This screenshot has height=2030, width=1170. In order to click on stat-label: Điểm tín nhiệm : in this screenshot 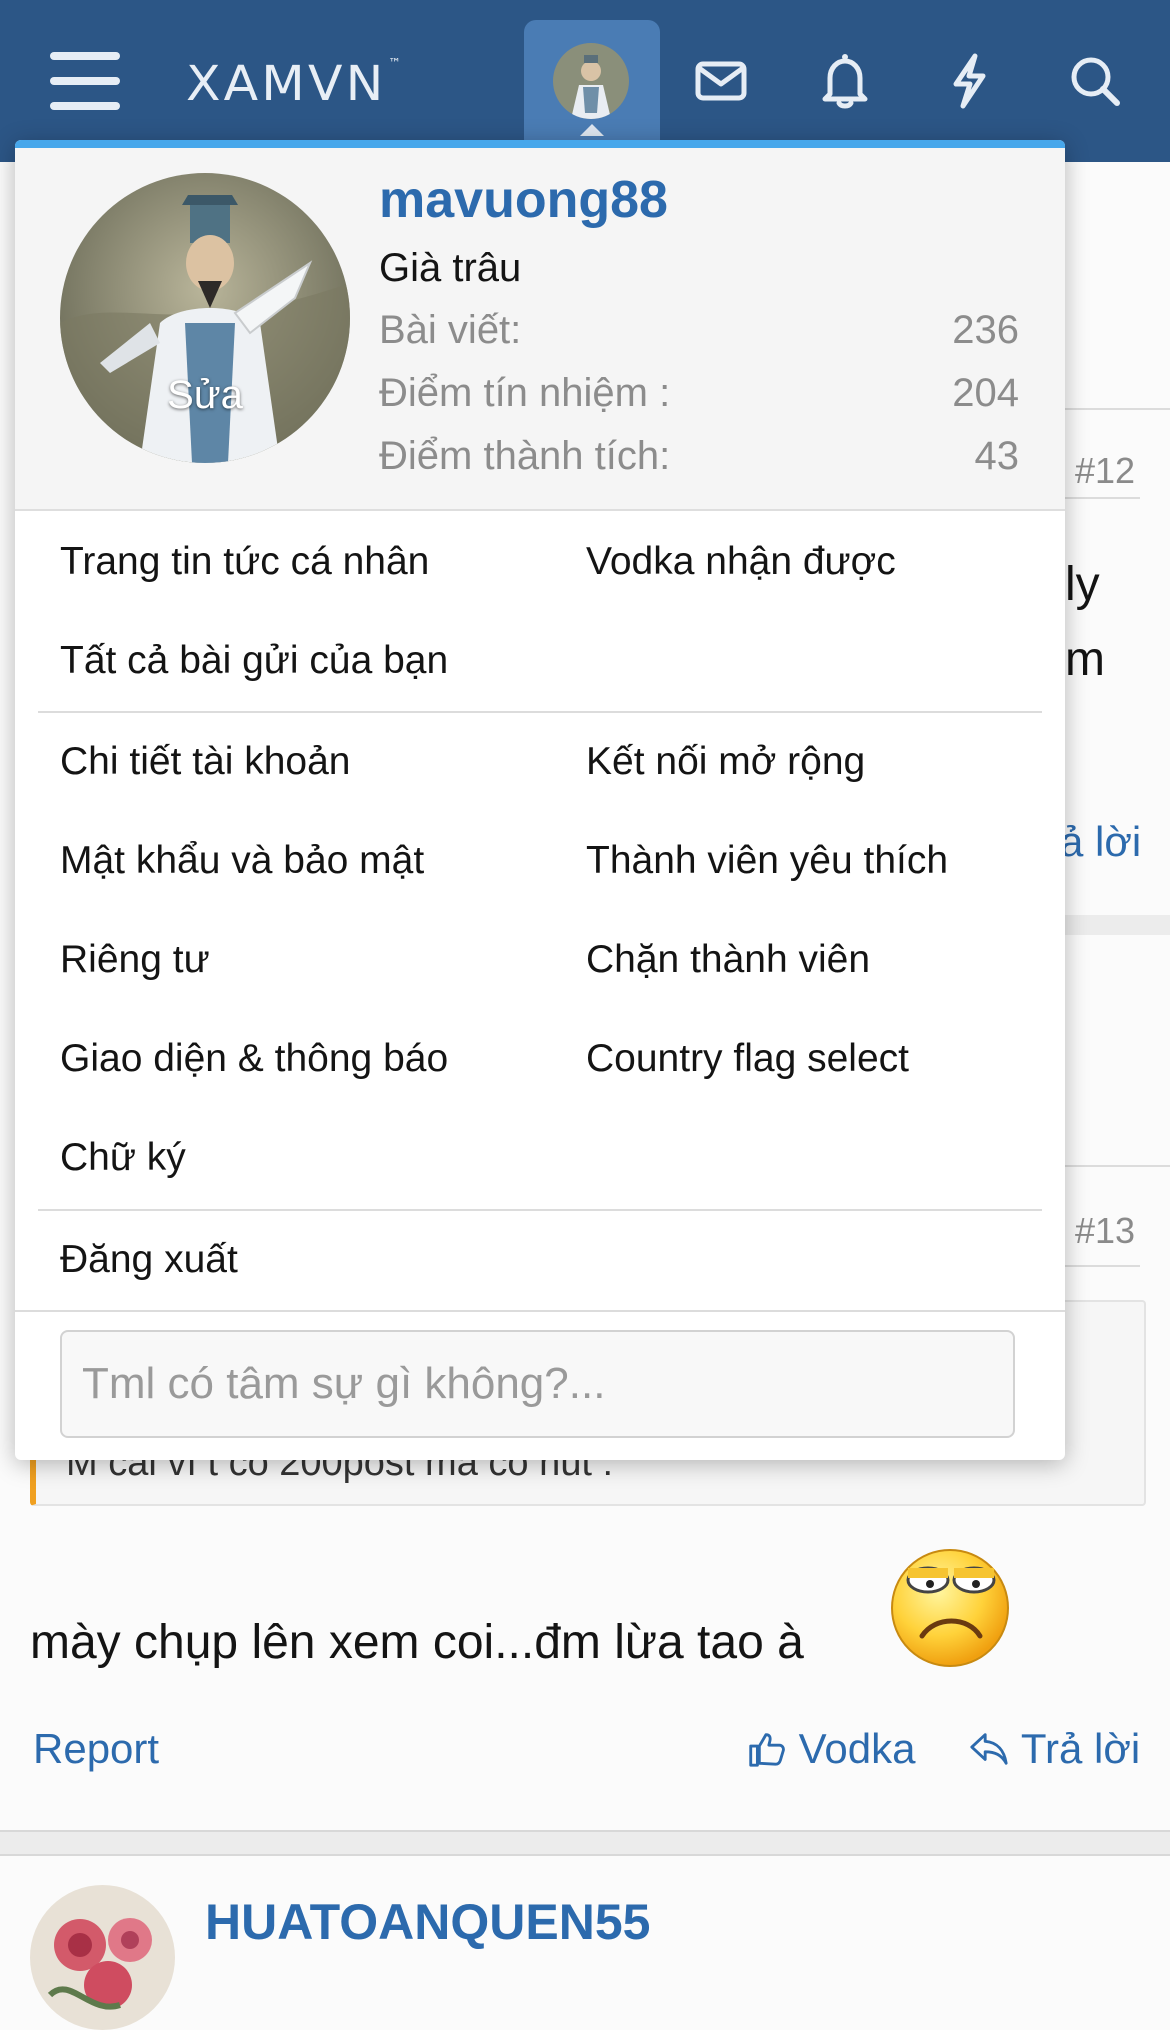, I will do `click(525, 393)`.